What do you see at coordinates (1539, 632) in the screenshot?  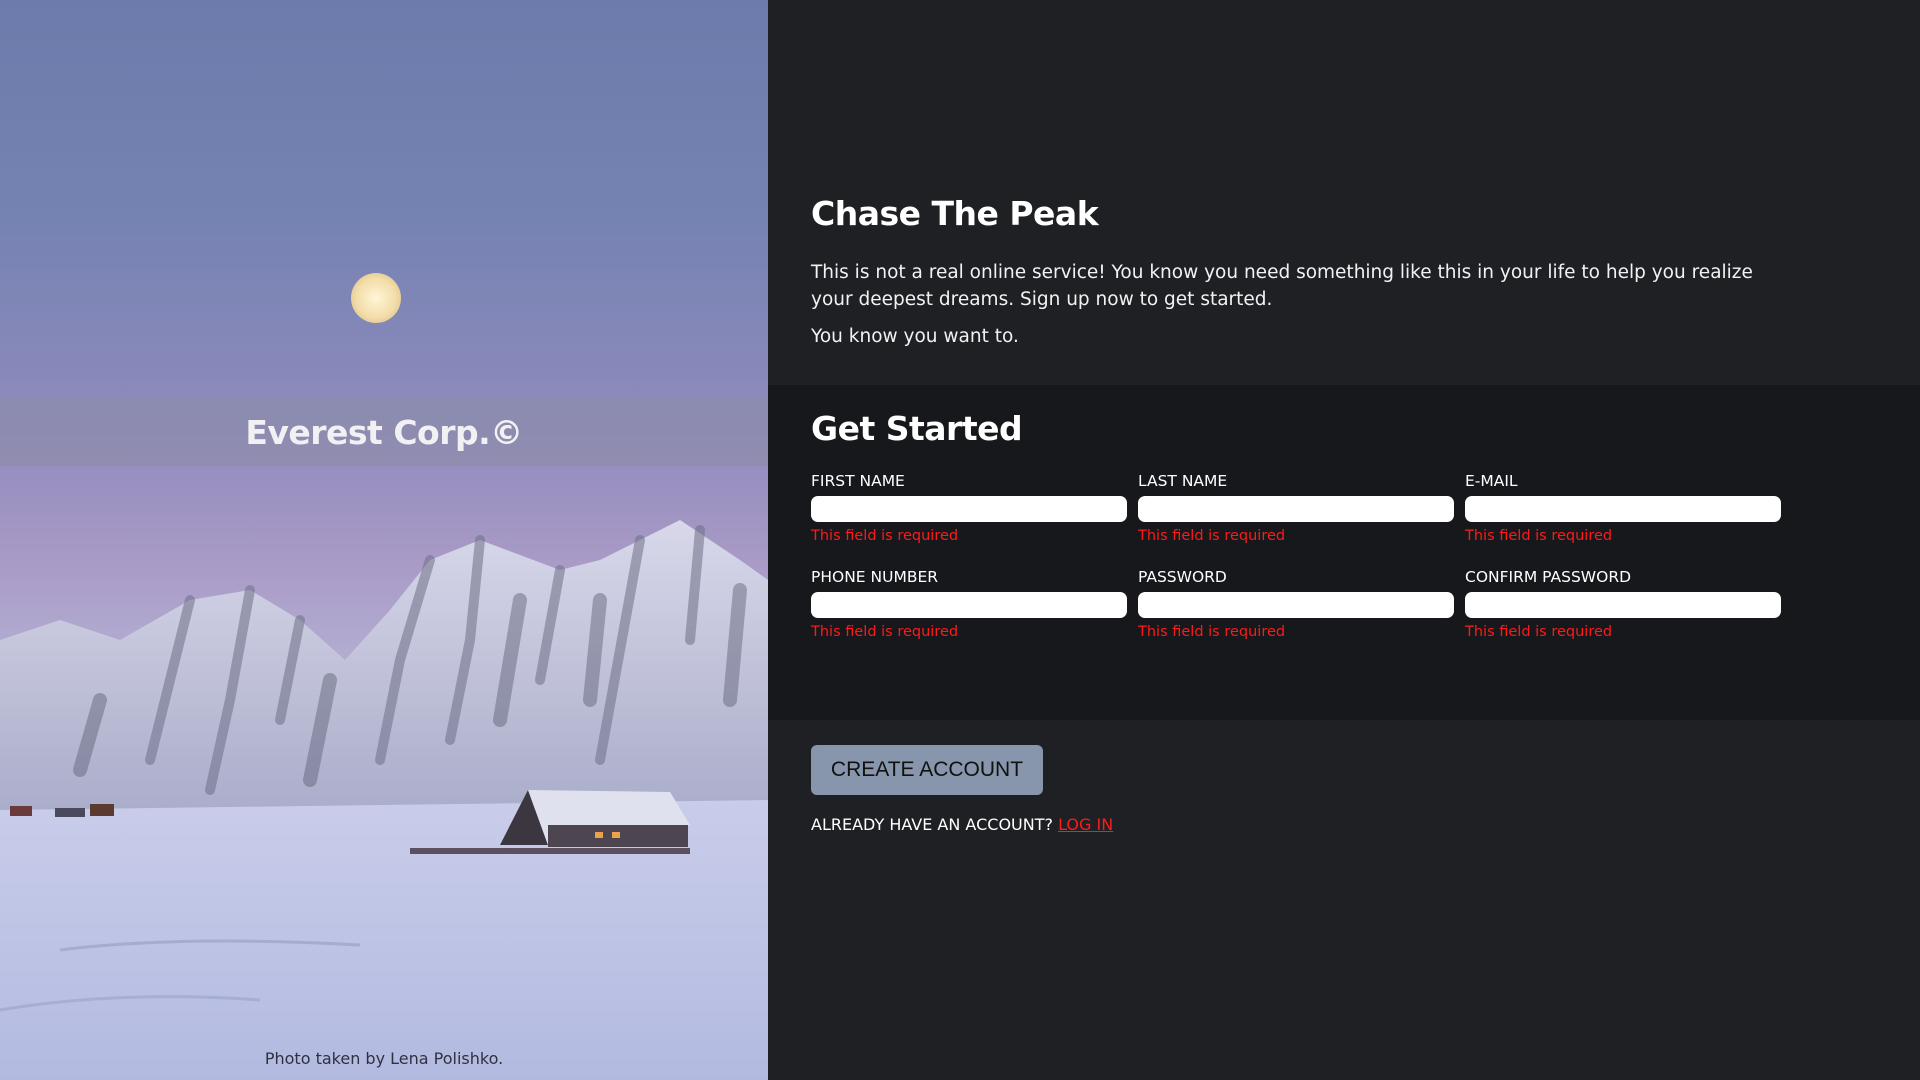 I see `confirm-password-error: This field is required` at bounding box center [1539, 632].